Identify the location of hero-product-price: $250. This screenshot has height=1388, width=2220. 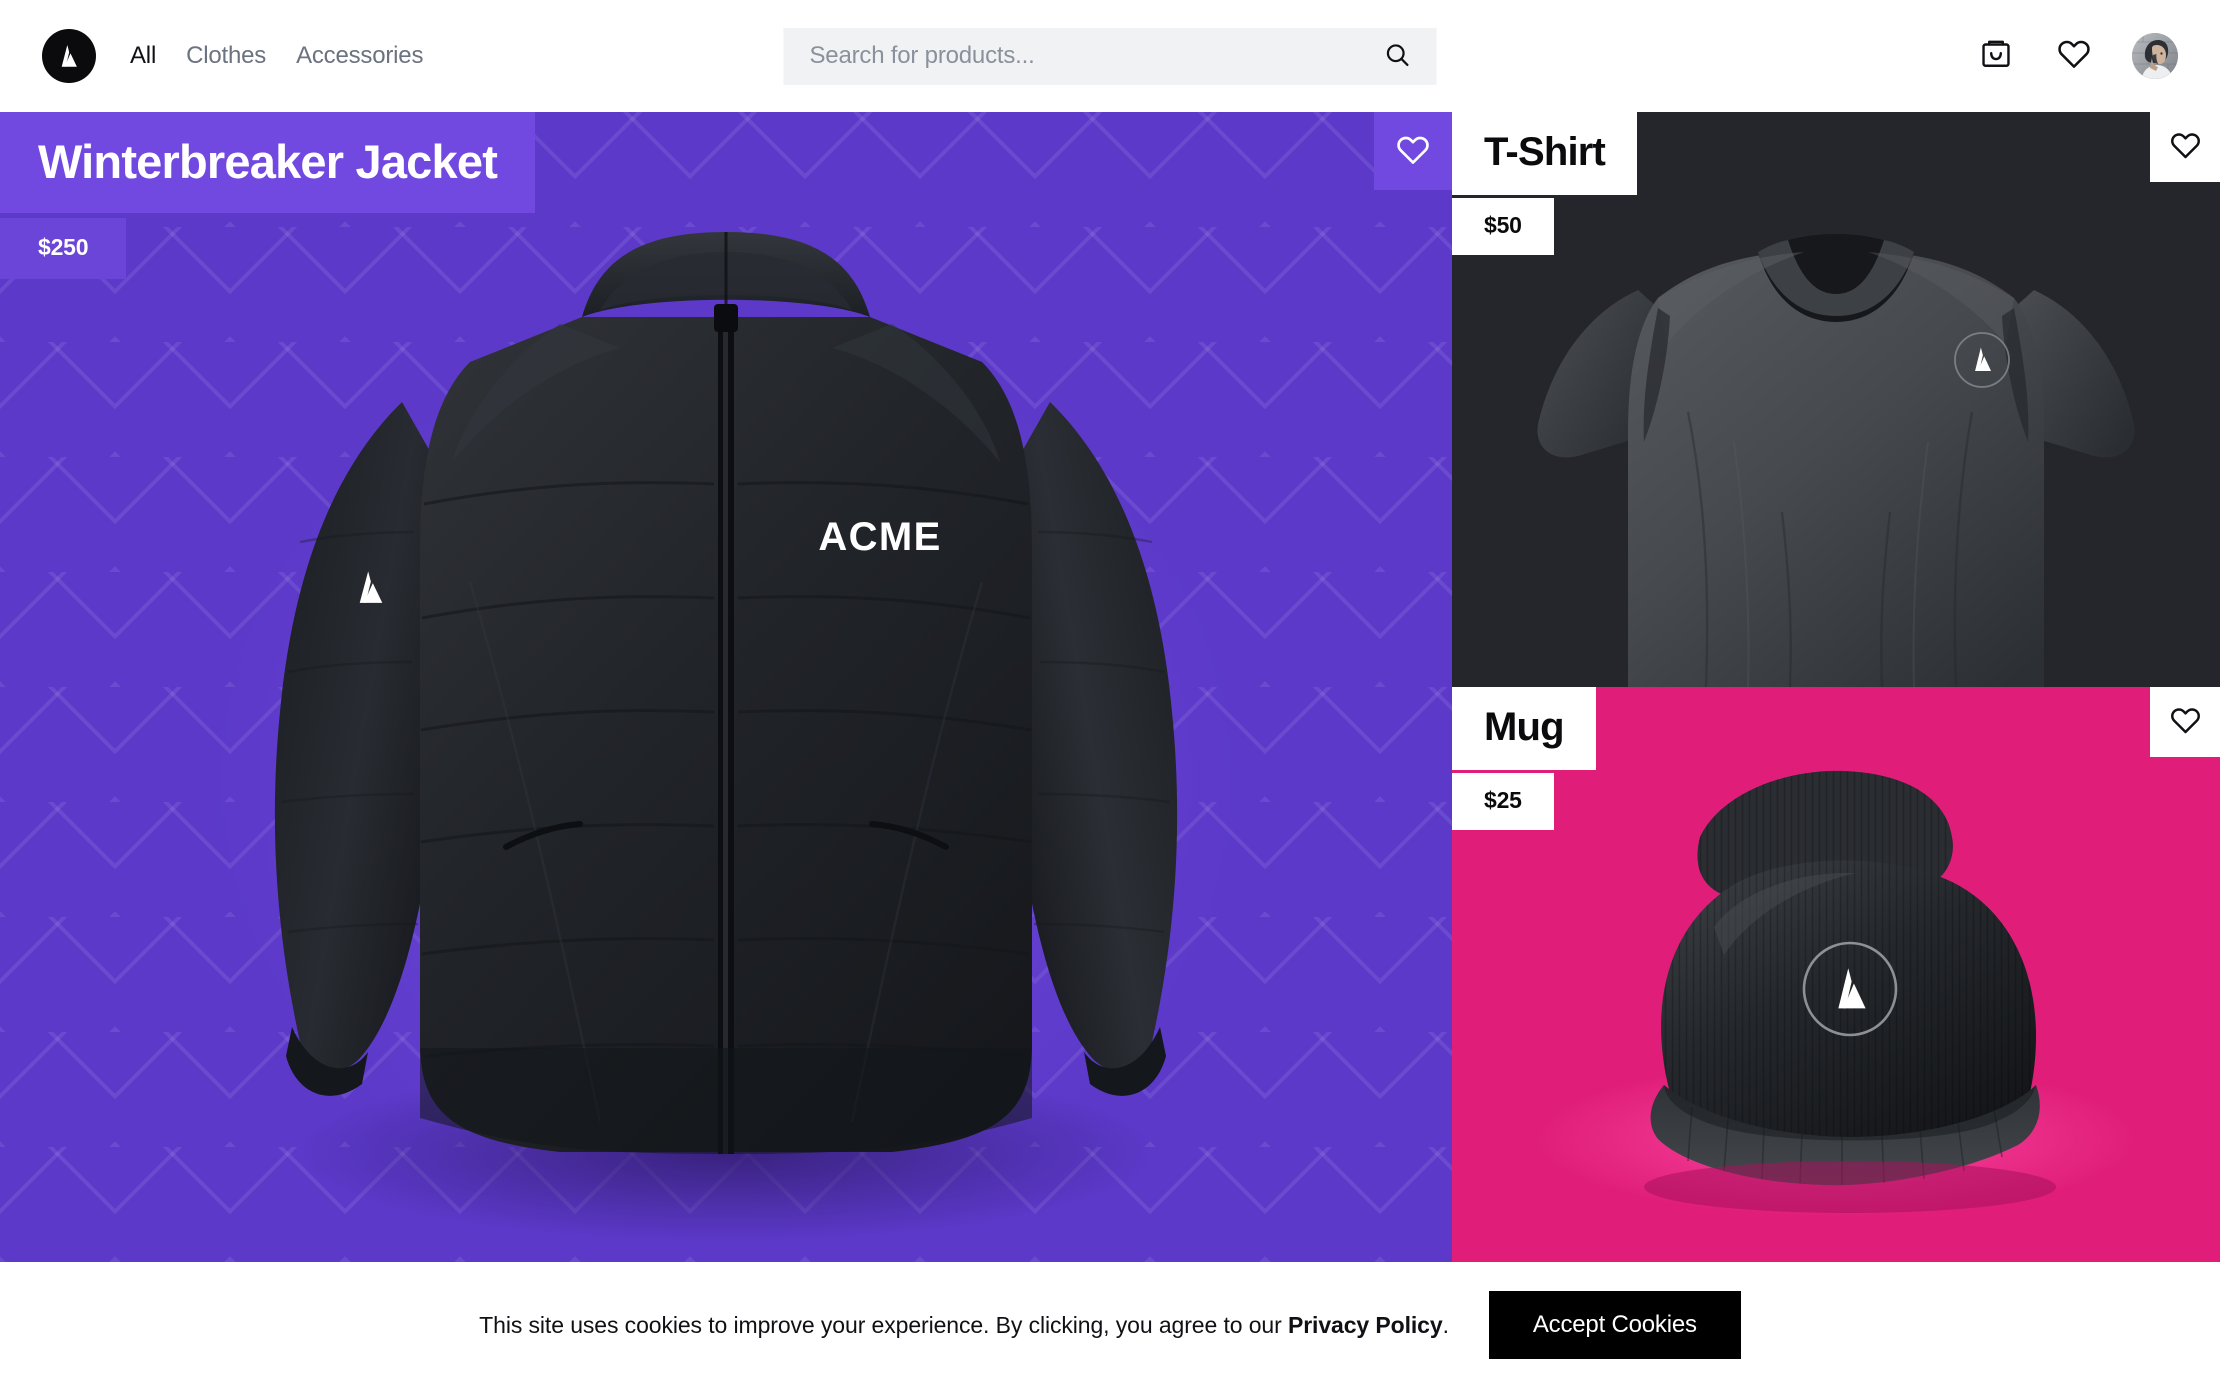
(63, 248).